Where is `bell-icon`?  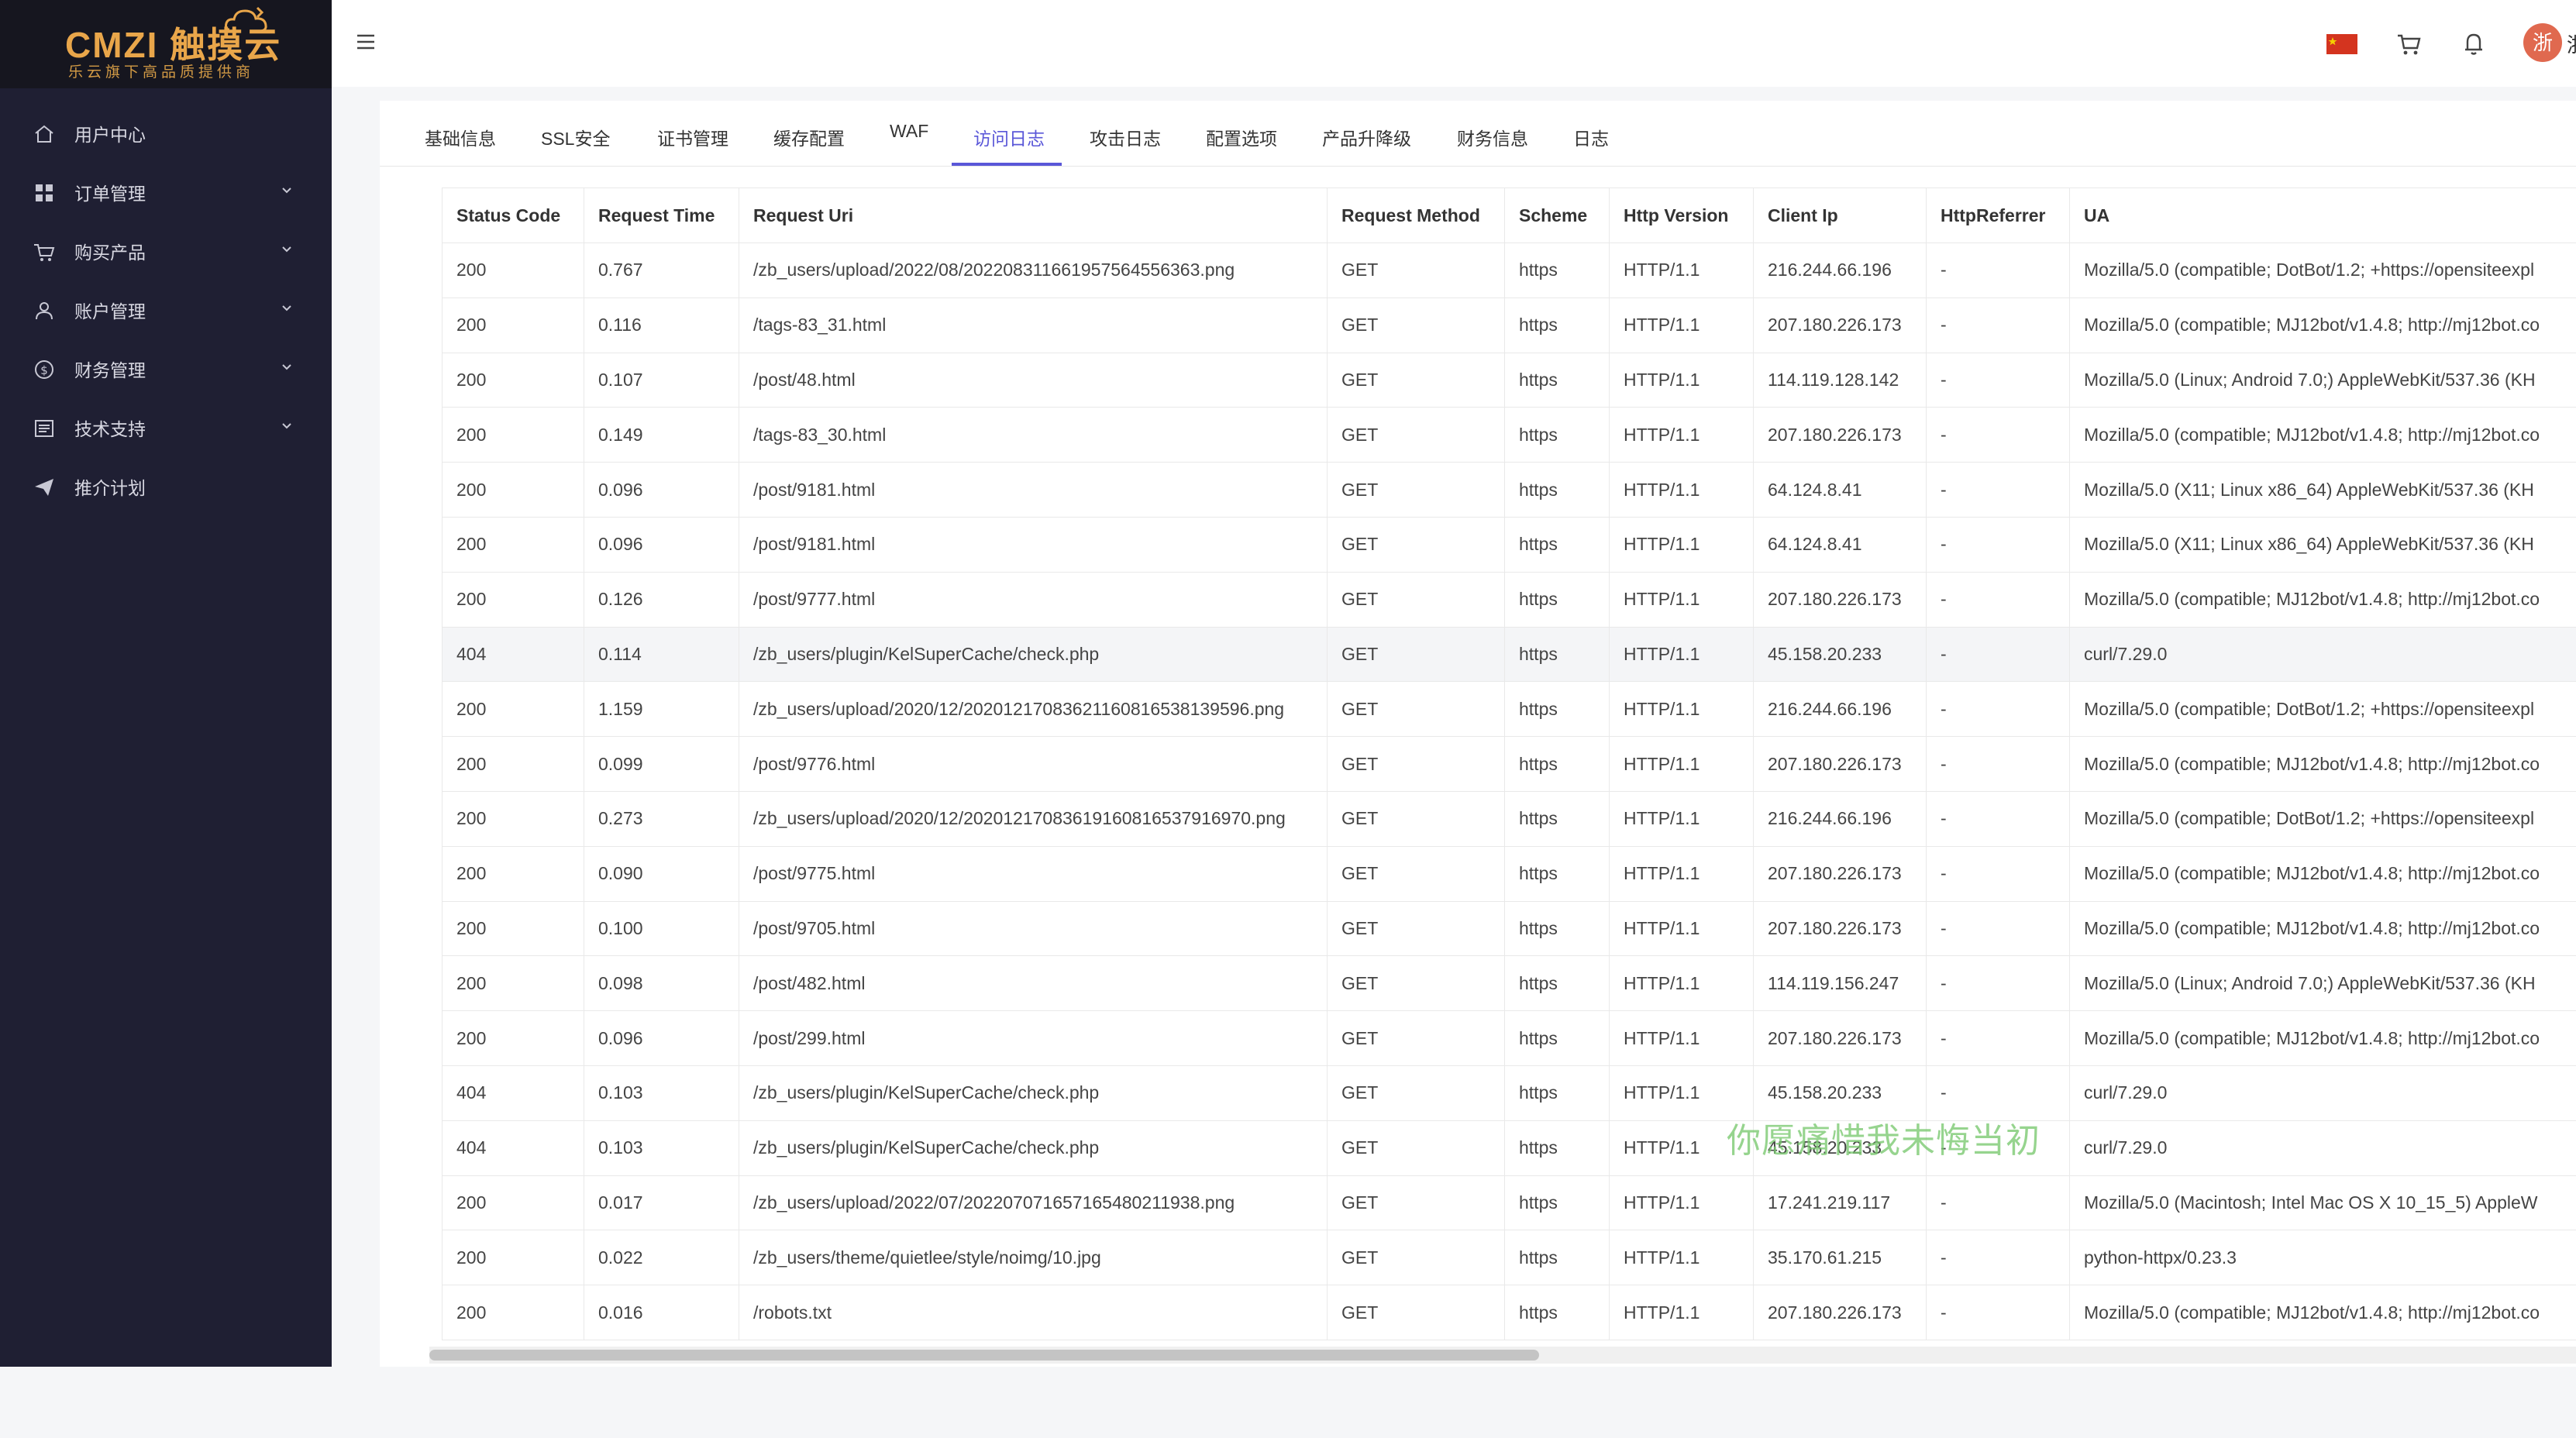
bell-icon is located at coordinates (2473, 43).